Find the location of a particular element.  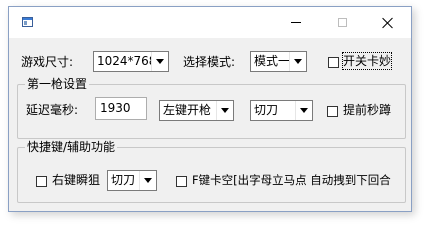

game-size-select: 1024*768 is located at coordinates (131, 61).